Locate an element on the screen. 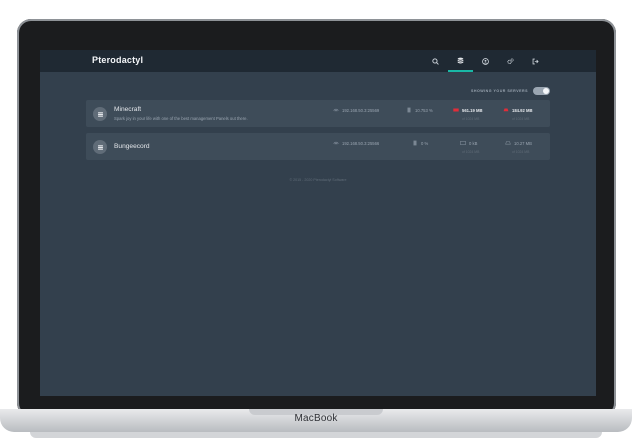 Image resolution: width=632 pixels, height=447 pixels. disk-usage: 10.27 MB is located at coordinates (518, 143).